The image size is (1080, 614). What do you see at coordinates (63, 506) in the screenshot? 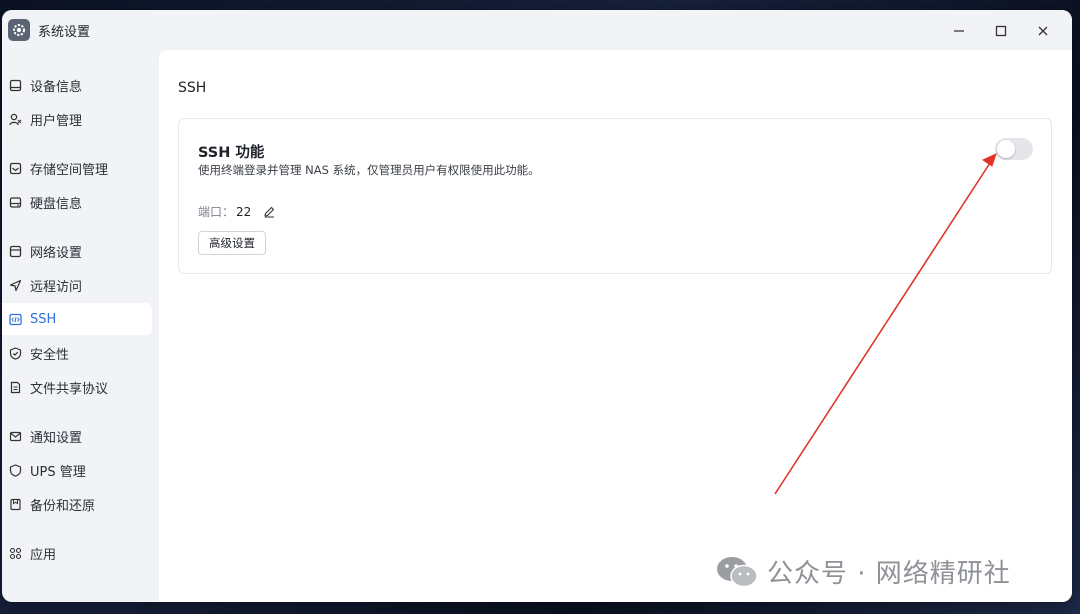
I see `sidebar-item-label: 备份和还原` at bounding box center [63, 506].